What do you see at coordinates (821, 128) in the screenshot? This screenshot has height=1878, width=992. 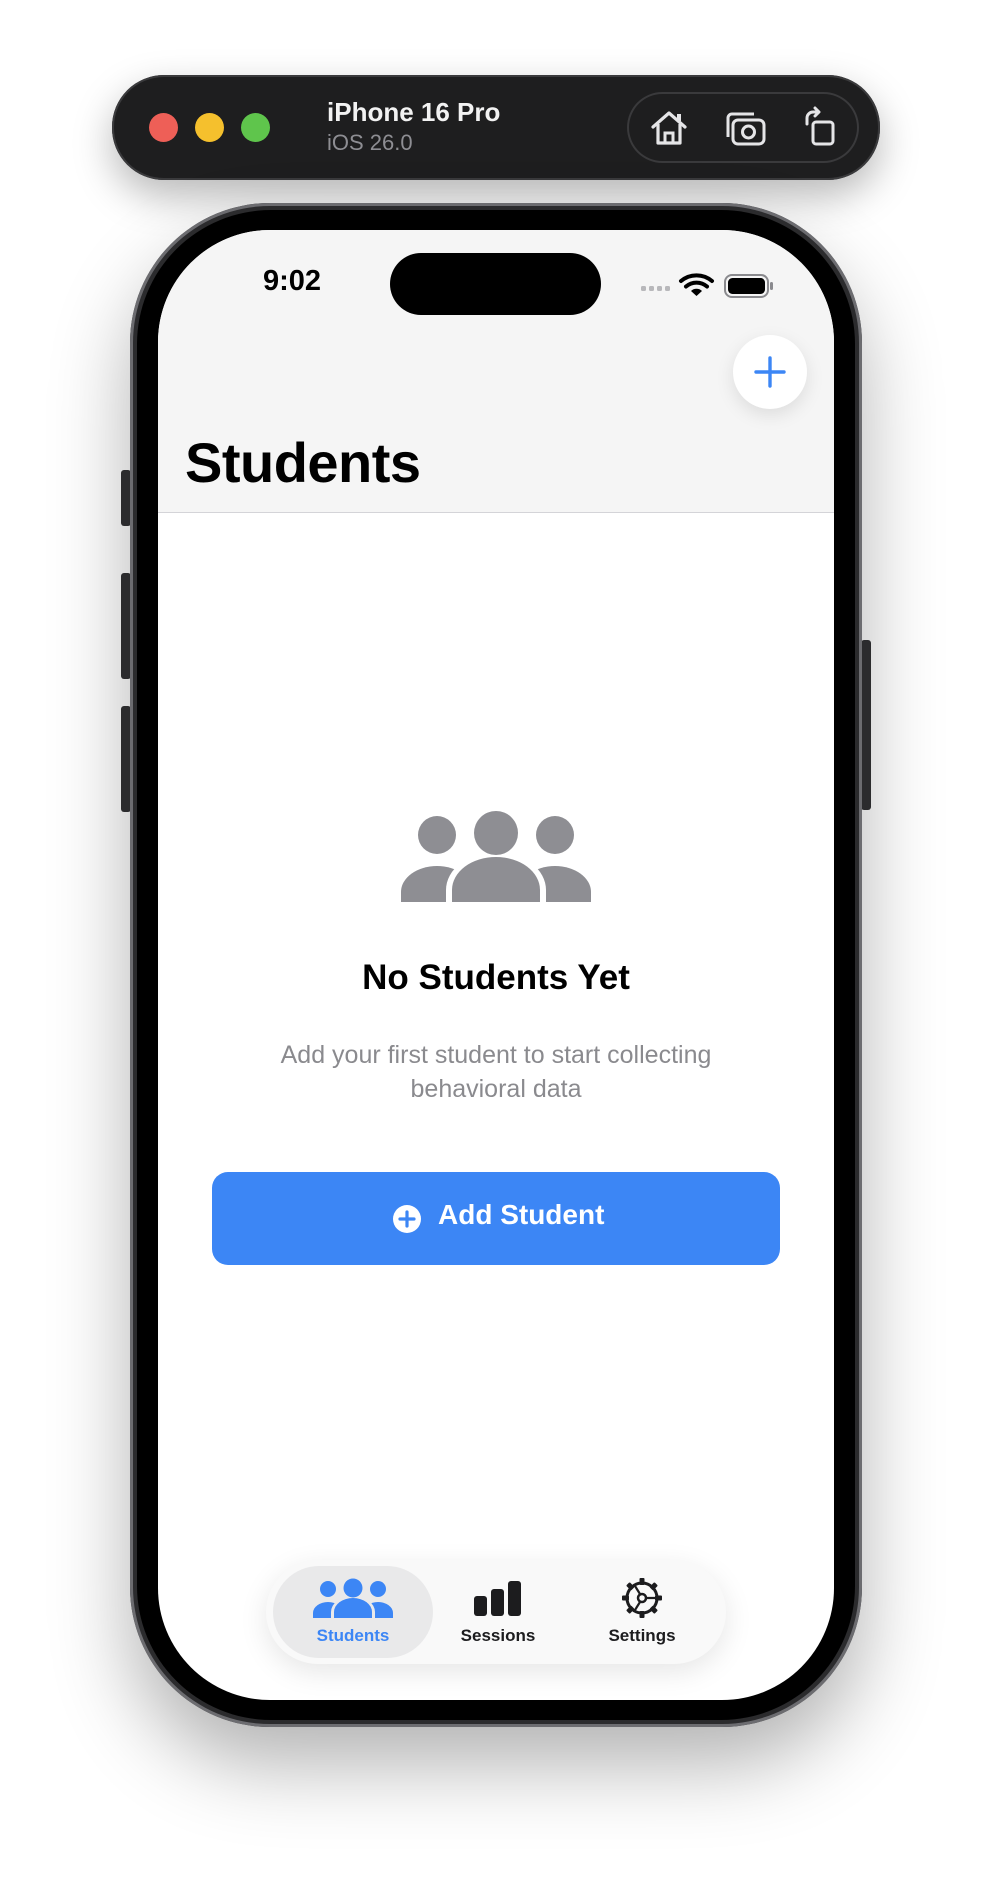 I see `rotate-icon` at bounding box center [821, 128].